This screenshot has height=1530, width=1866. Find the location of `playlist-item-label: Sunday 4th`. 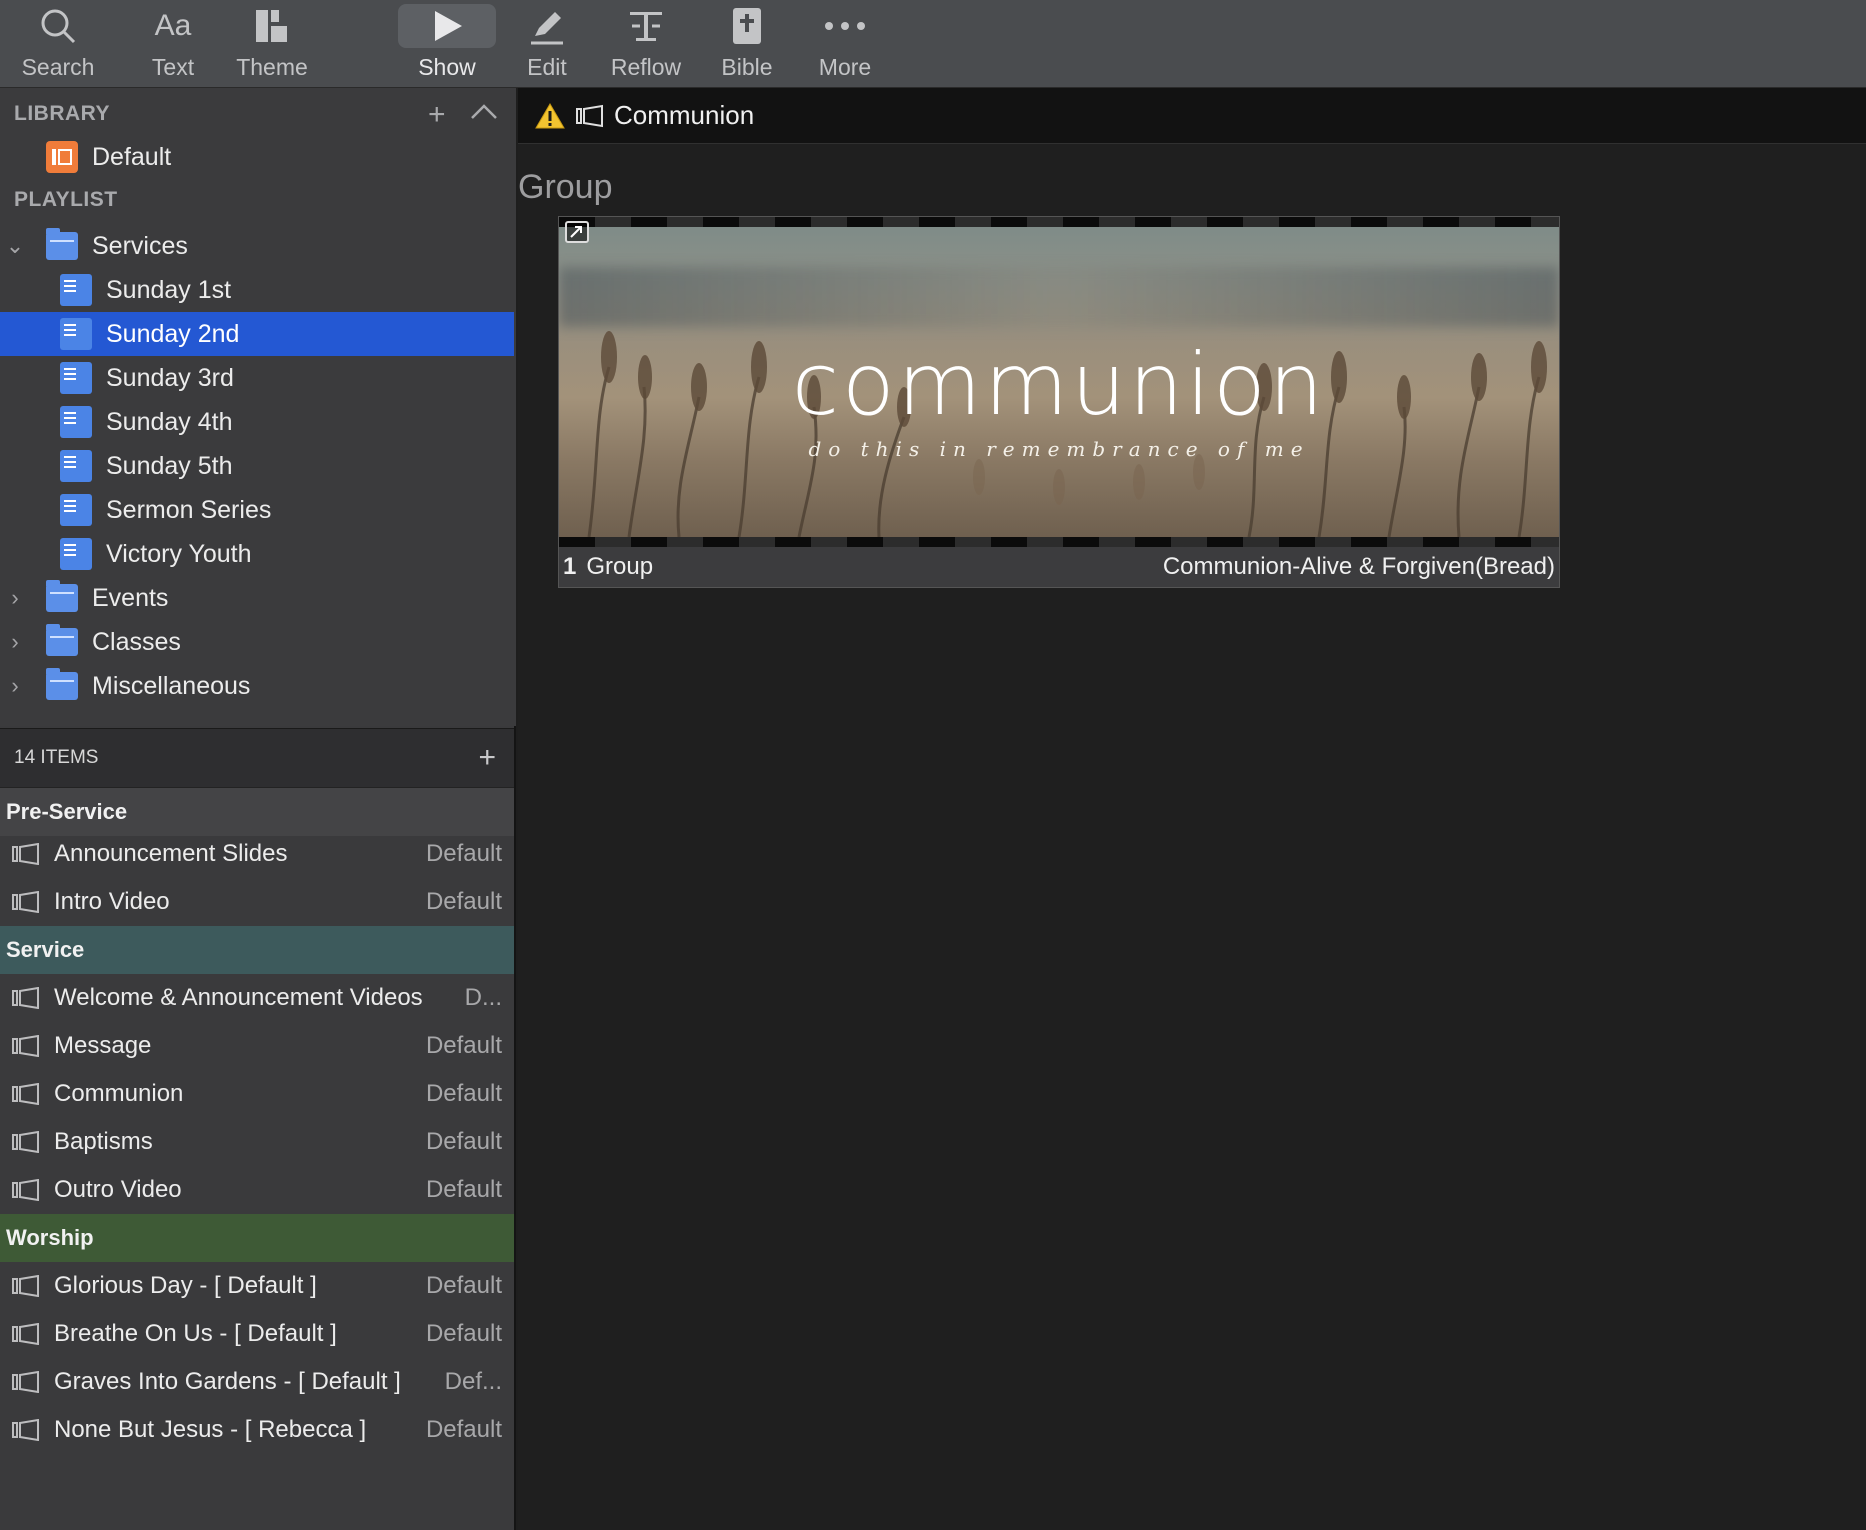

playlist-item-label: Sunday 4th is located at coordinates (169, 421).